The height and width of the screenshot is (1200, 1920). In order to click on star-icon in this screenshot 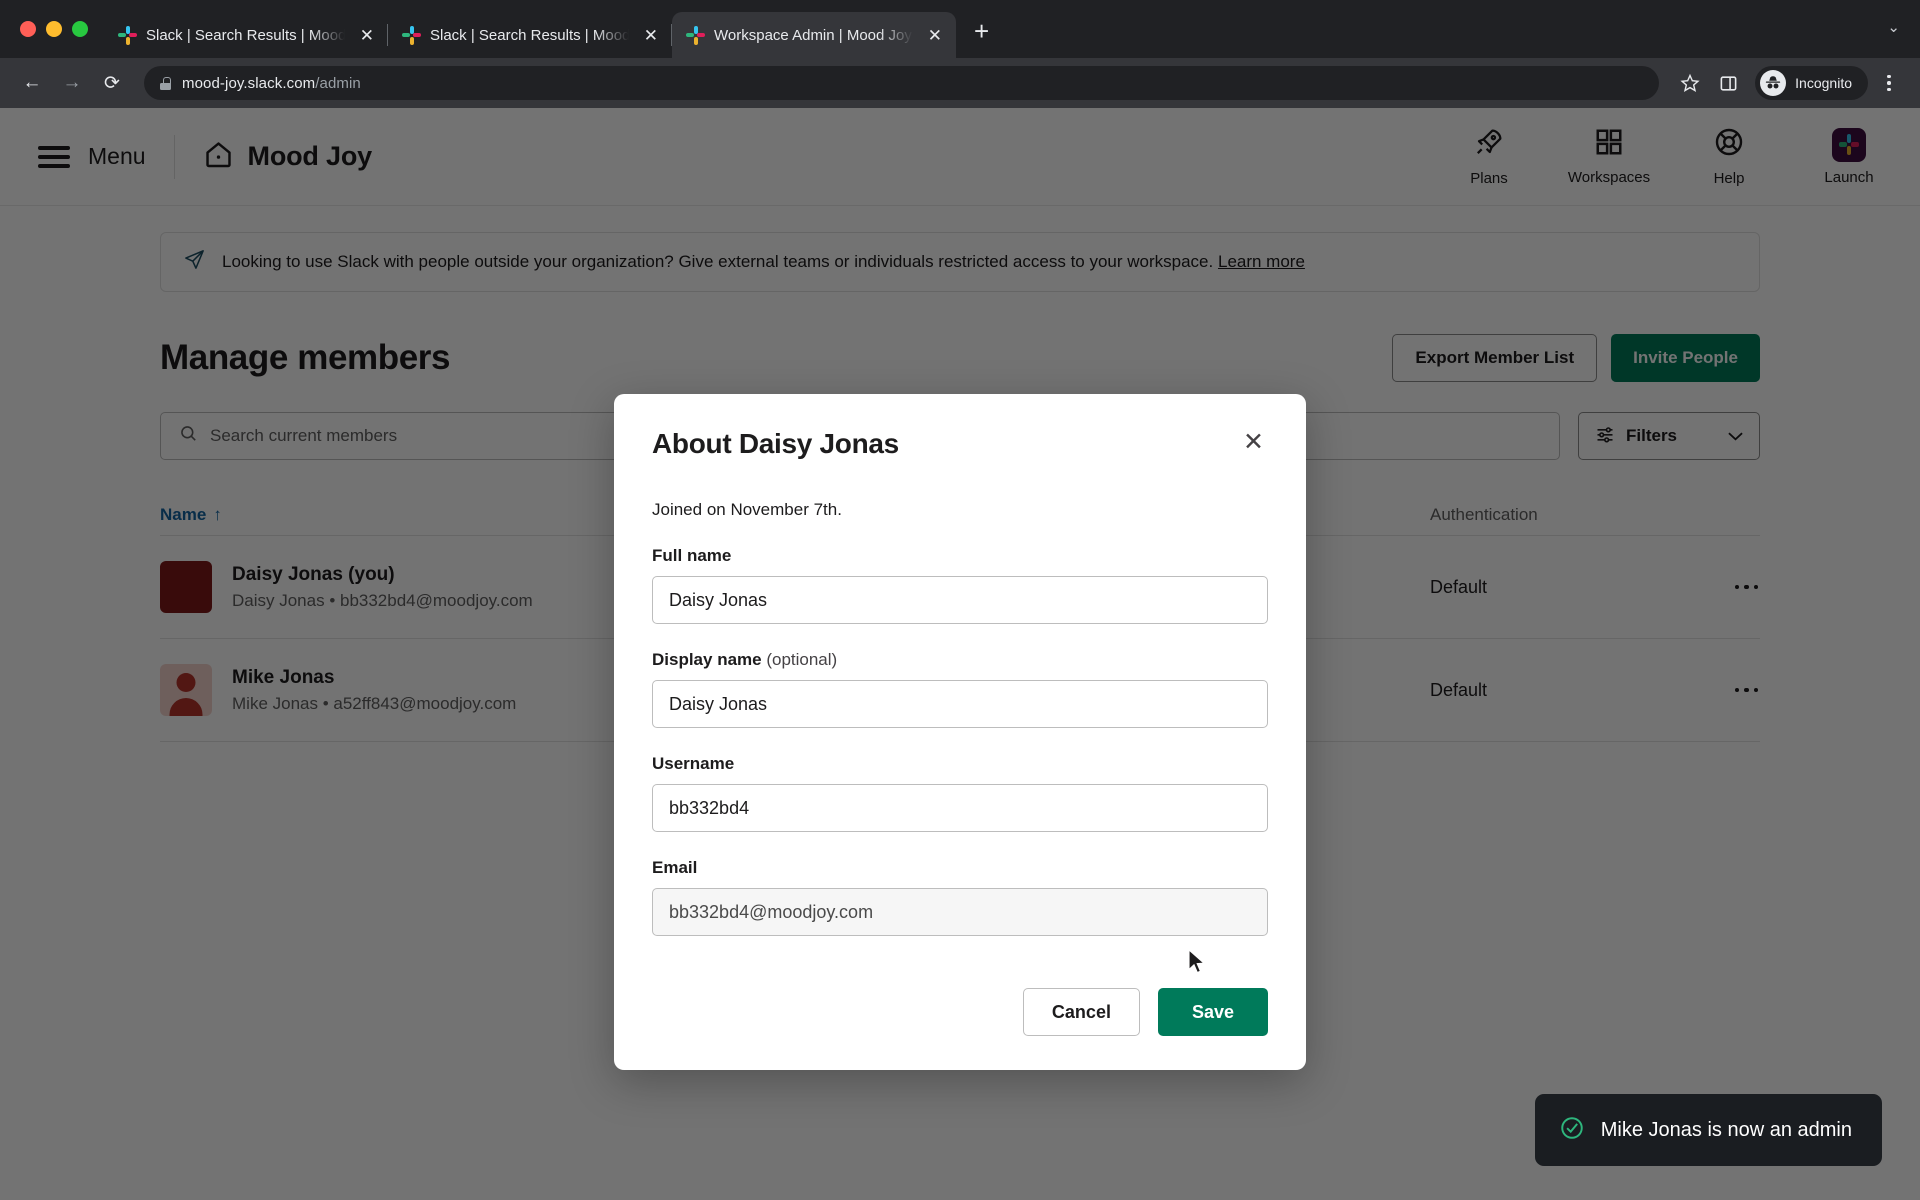, I will do `click(1690, 83)`.